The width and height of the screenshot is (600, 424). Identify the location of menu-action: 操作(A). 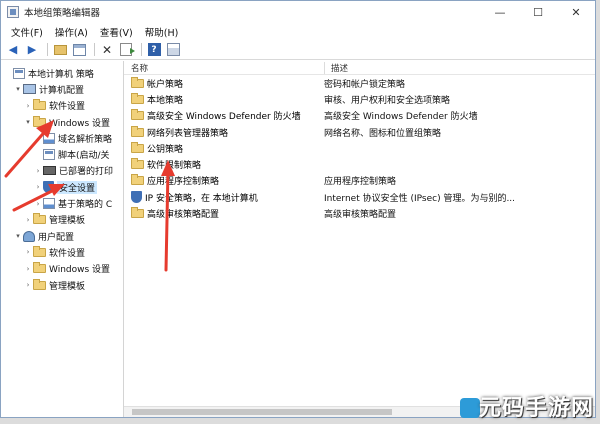
(71, 32).